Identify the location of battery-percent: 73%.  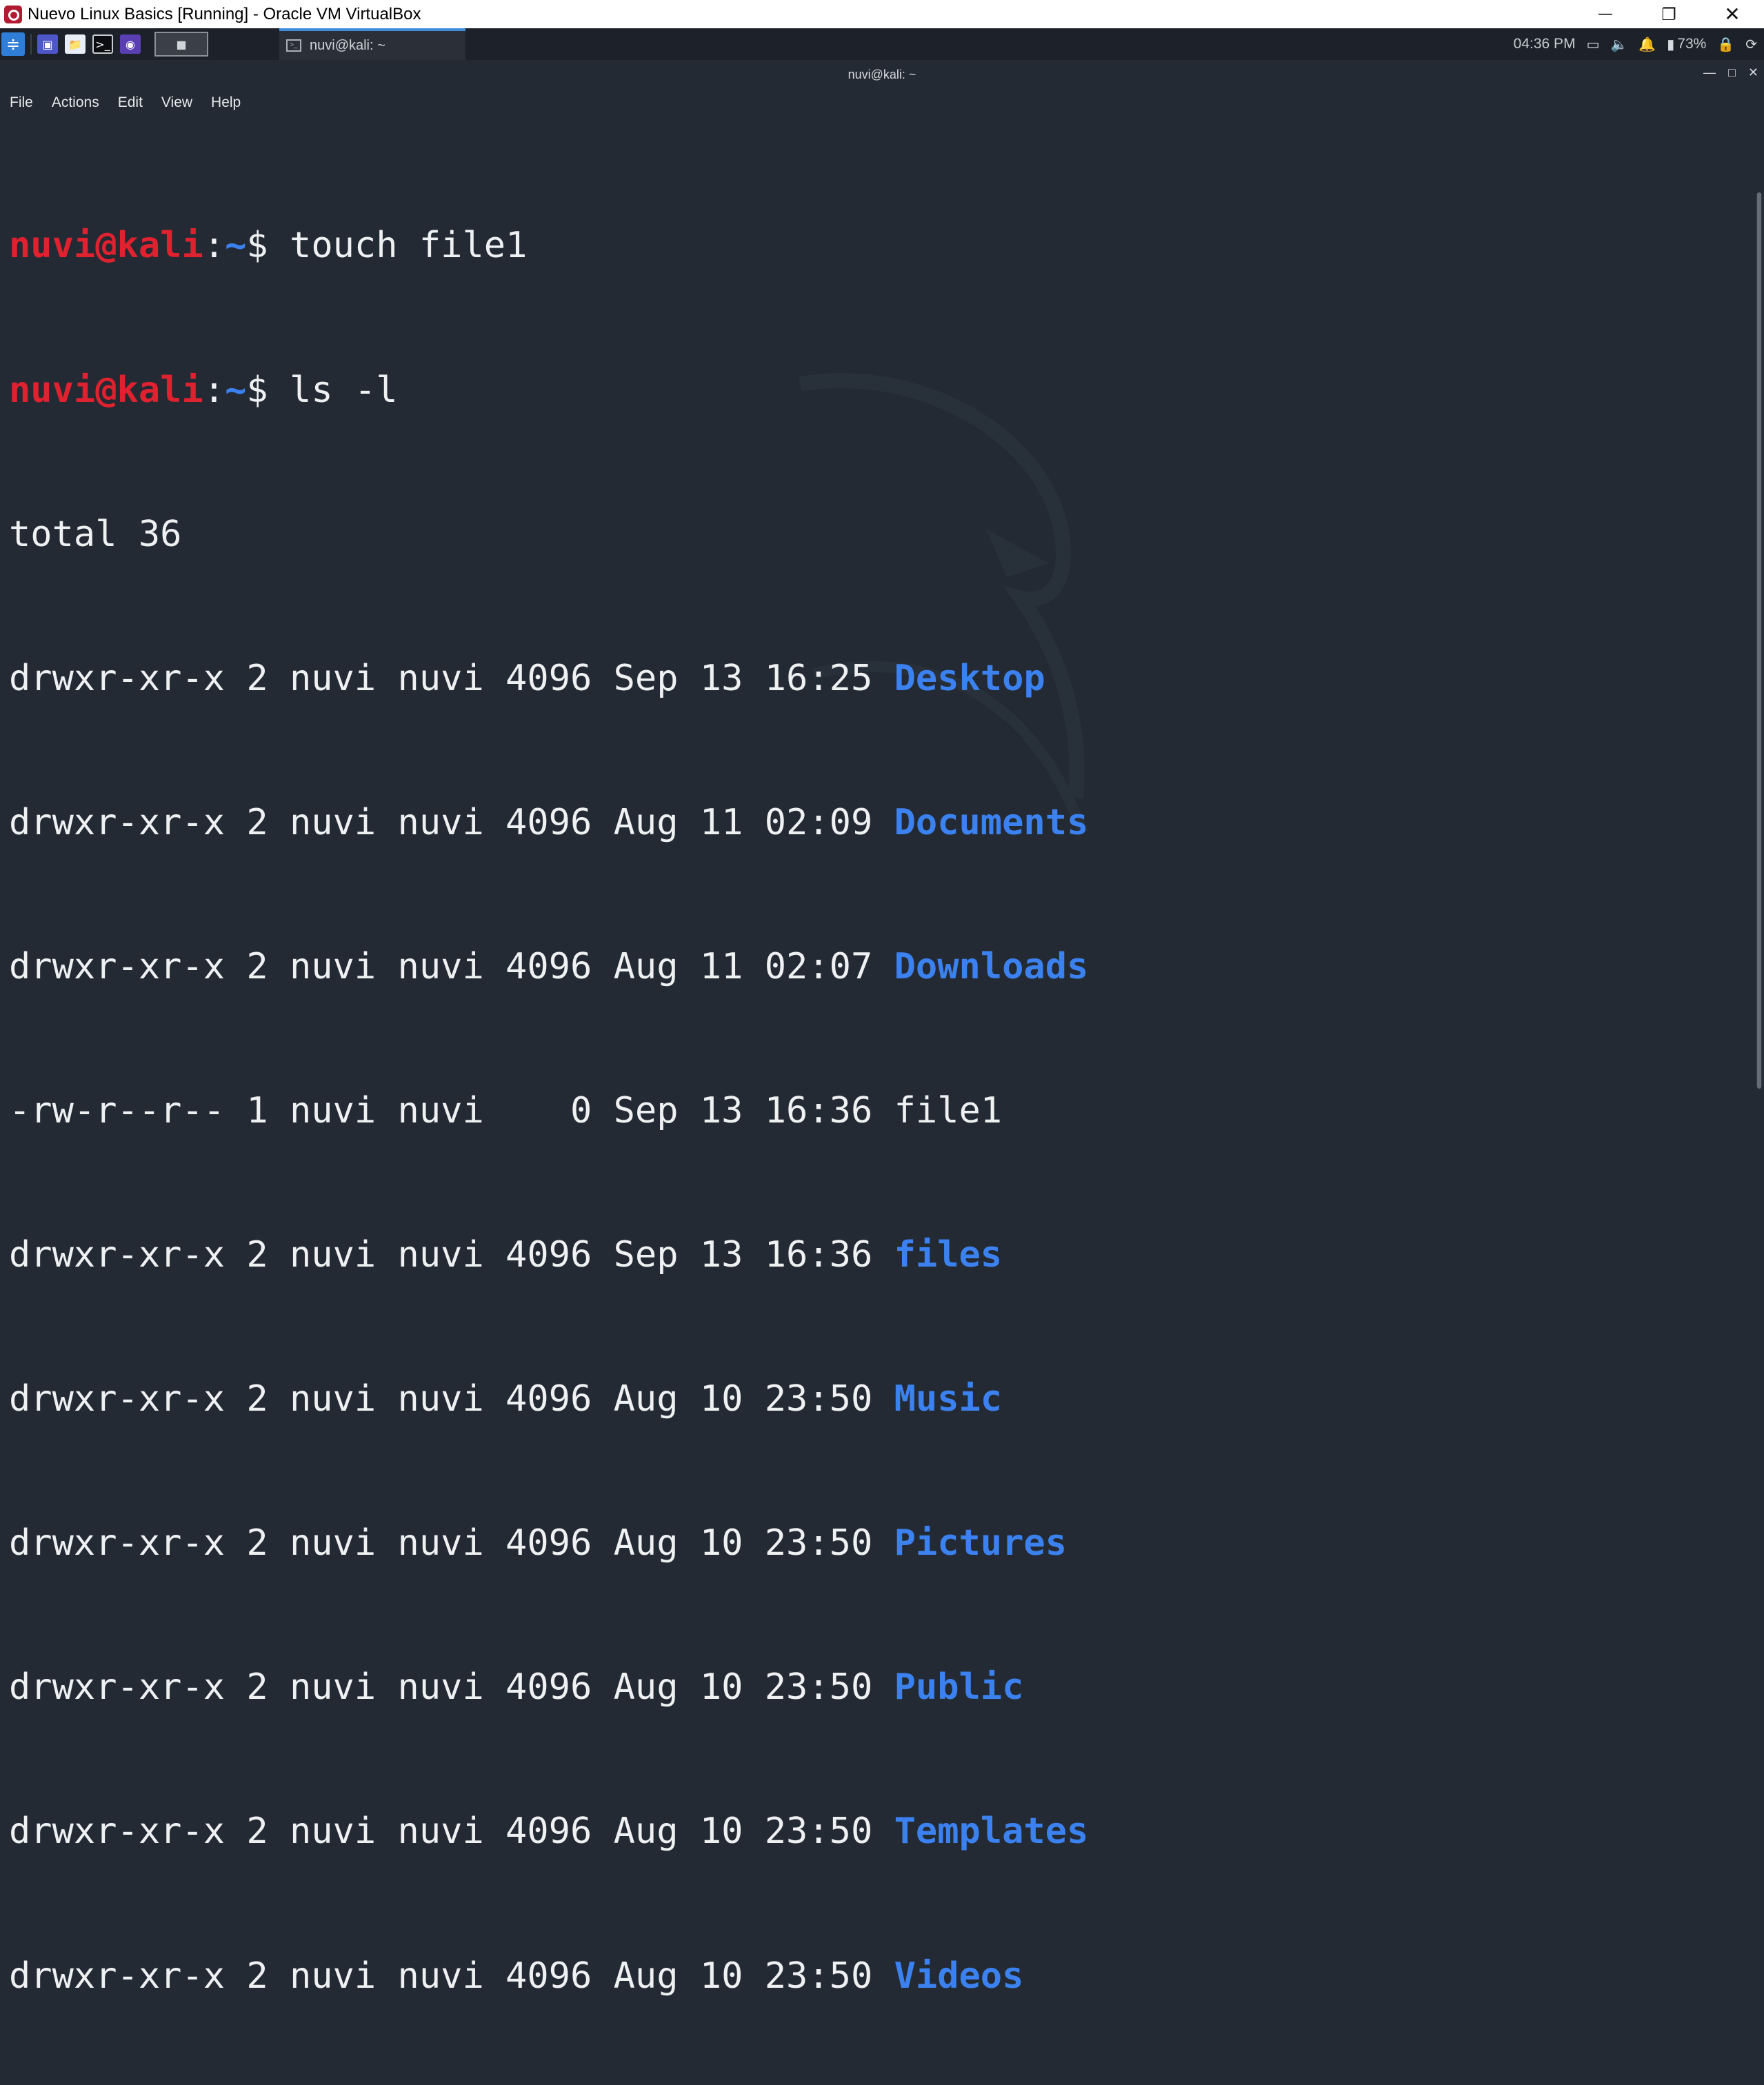
(1692, 44).